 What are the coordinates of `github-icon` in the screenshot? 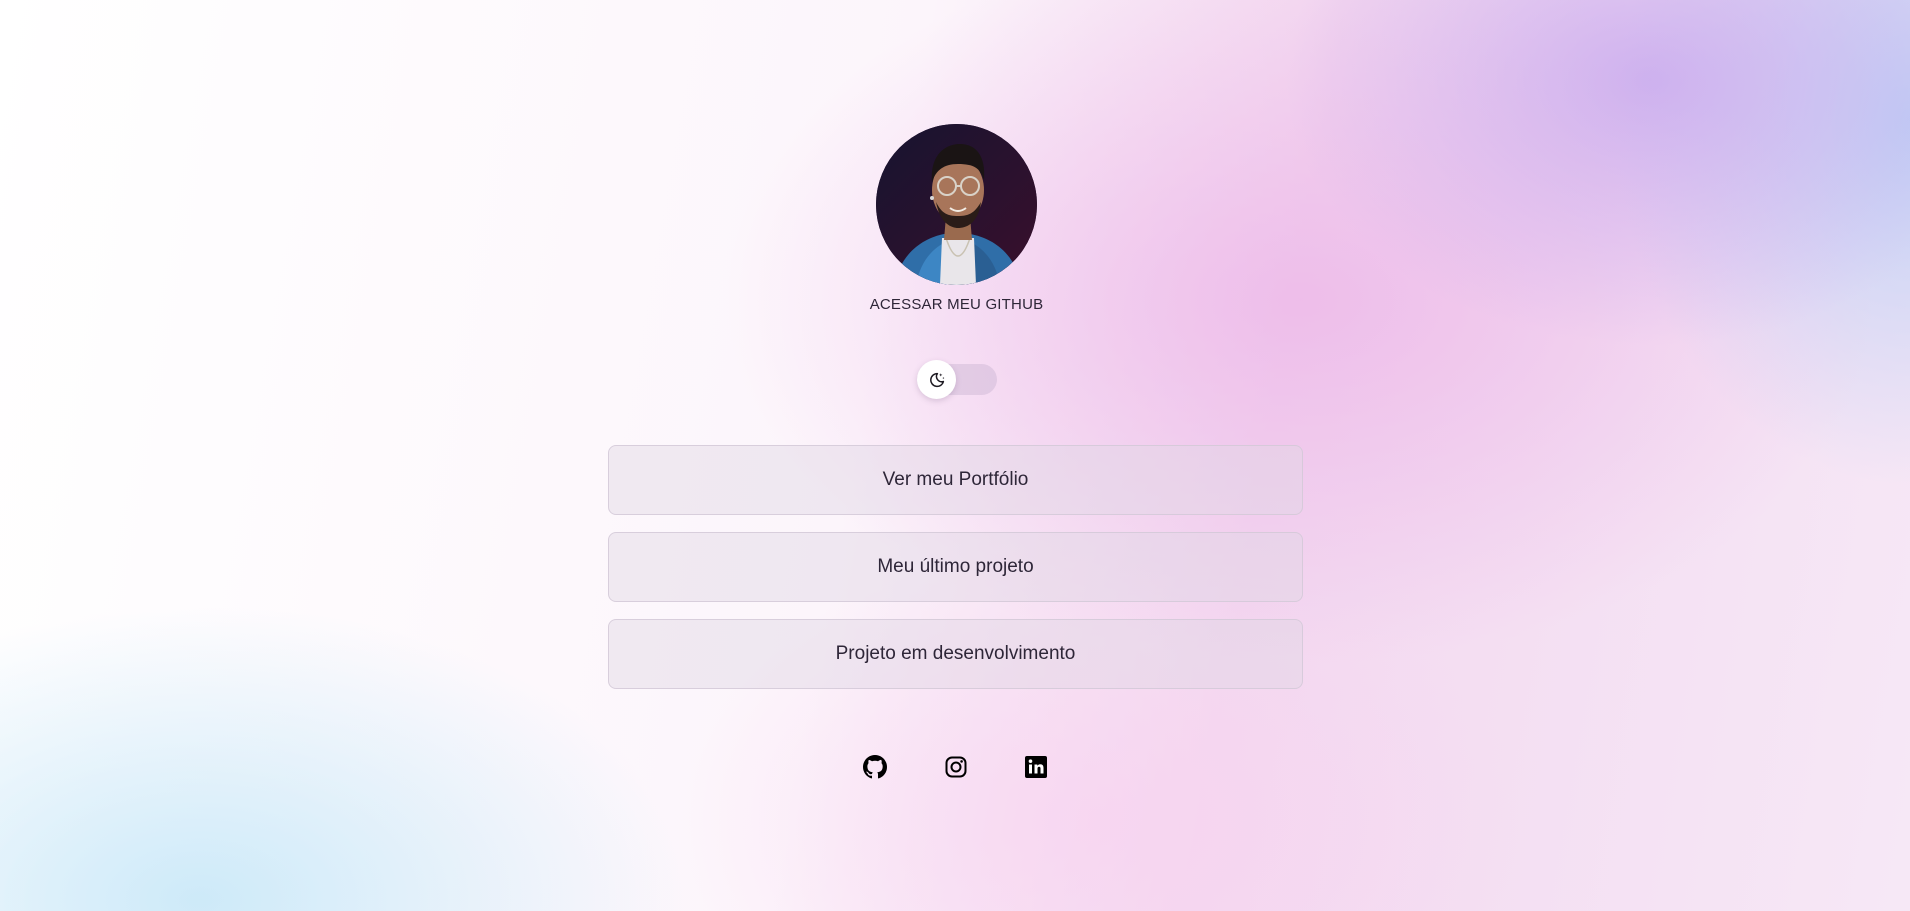 It's located at (875, 767).